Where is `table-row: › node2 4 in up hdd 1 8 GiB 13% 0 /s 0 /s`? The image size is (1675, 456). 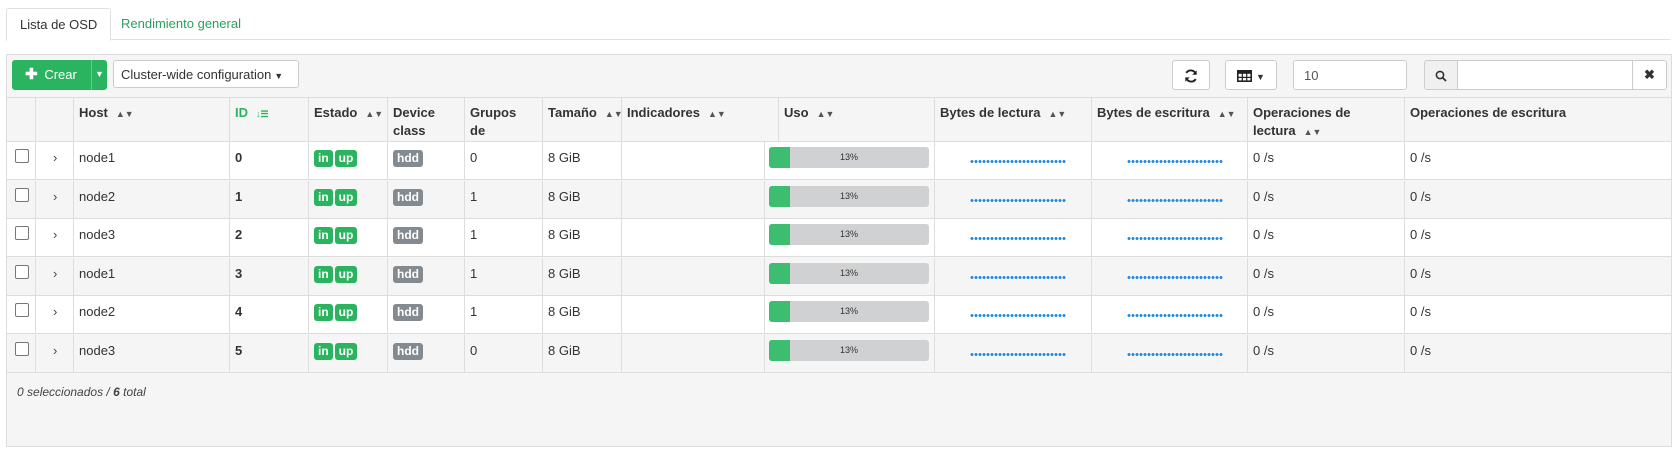 table-row: › node2 4 in up hdd 1 8 GiB 13% 0 /s 0 /s is located at coordinates (839, 315).